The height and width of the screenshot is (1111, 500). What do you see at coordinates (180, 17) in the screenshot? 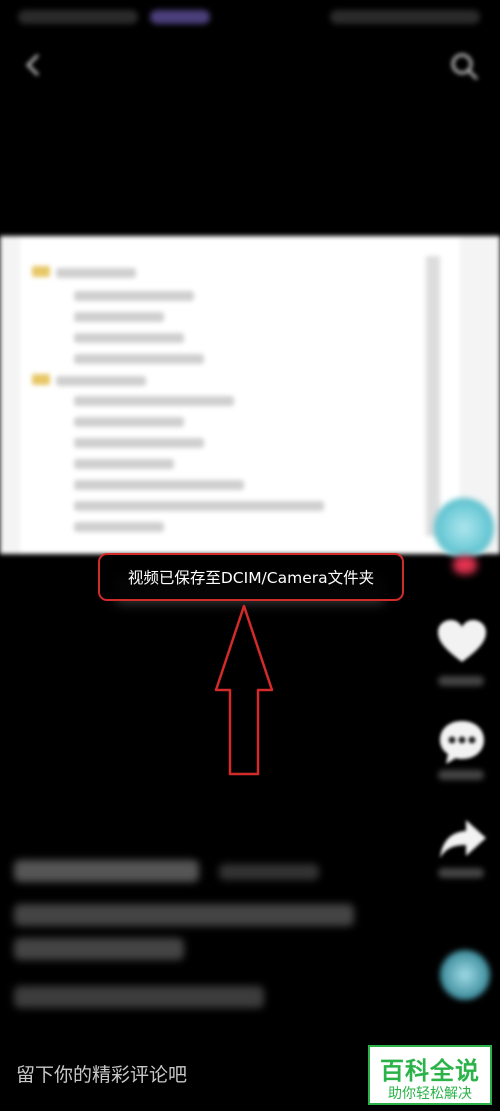
I see `status-indicator` at bounding box center [180, 17].